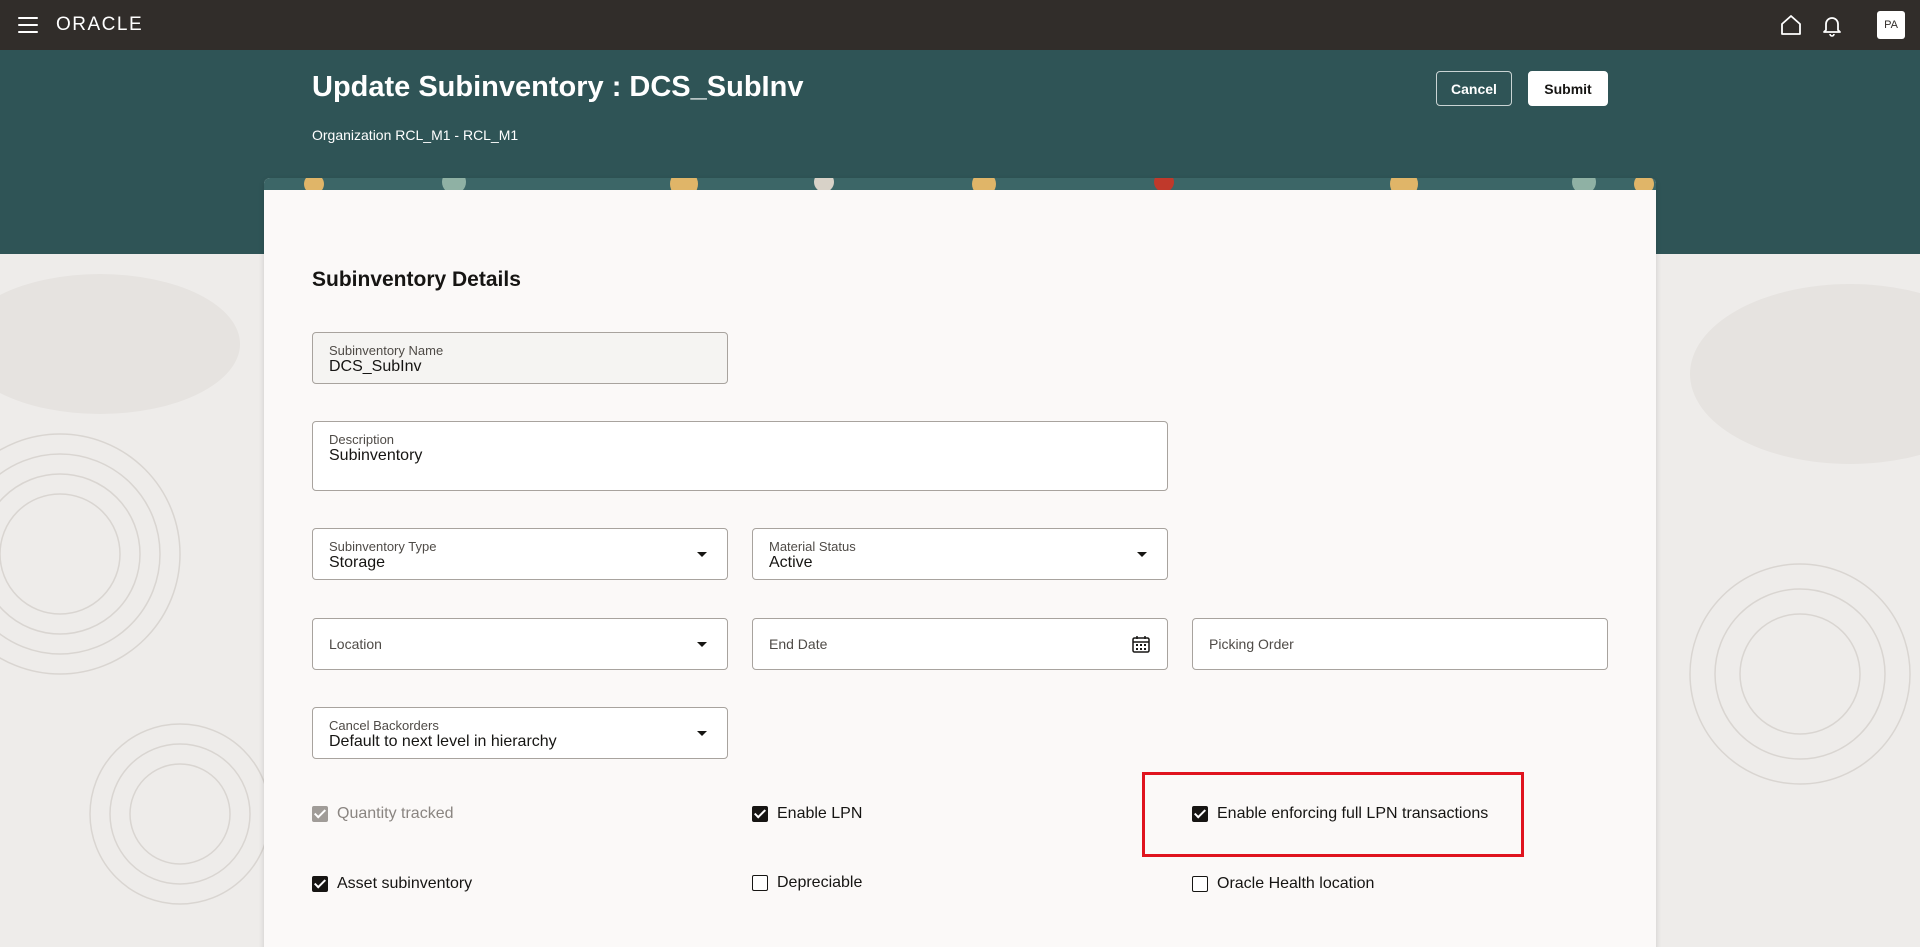 This screenshot has height=947, width=1920. I want to click on highlight-annotation, so click(1333, 814).